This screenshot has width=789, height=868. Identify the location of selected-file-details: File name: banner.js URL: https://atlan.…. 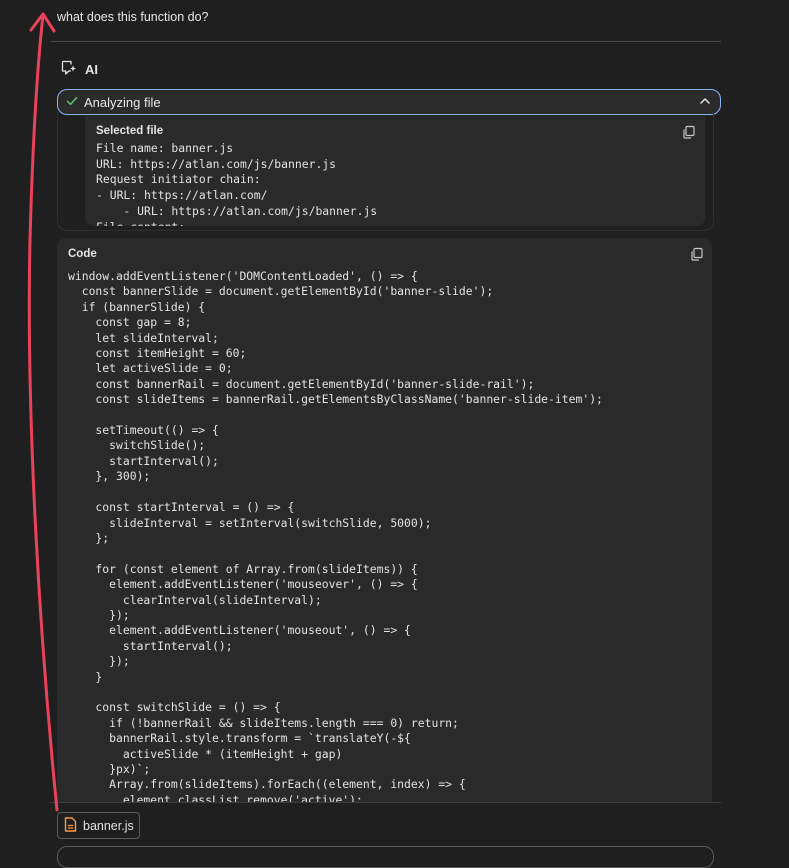
(237, 183).